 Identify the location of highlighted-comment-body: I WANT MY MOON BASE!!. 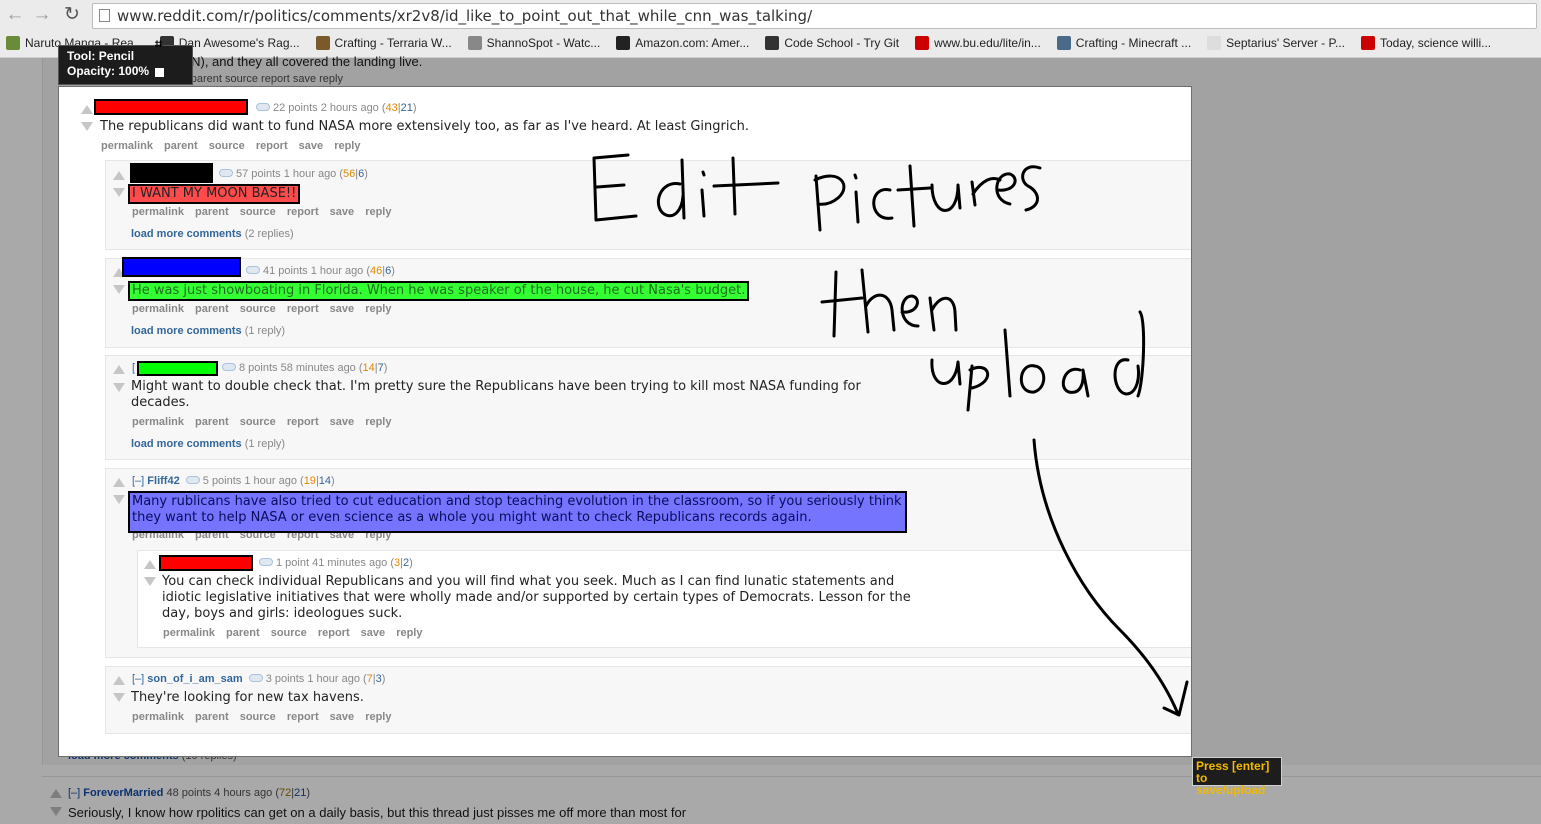
(214, 194).